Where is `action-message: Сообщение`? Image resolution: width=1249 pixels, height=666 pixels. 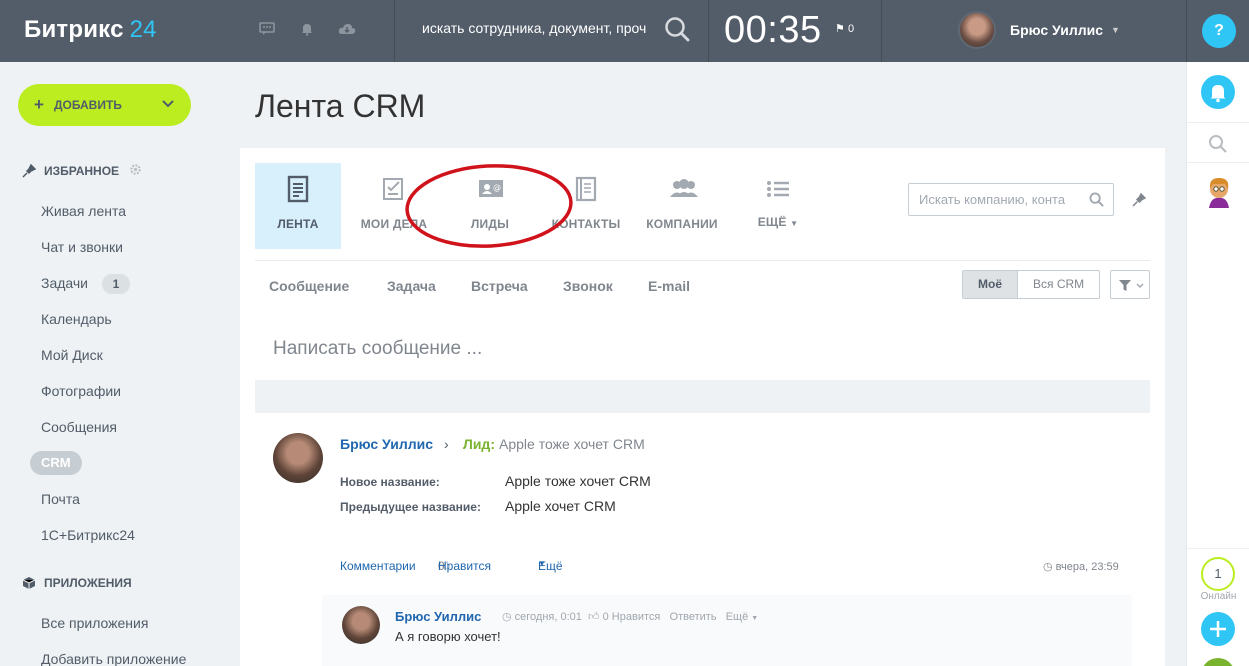 action-message: Сообщение is located at coordinates (309, 286).